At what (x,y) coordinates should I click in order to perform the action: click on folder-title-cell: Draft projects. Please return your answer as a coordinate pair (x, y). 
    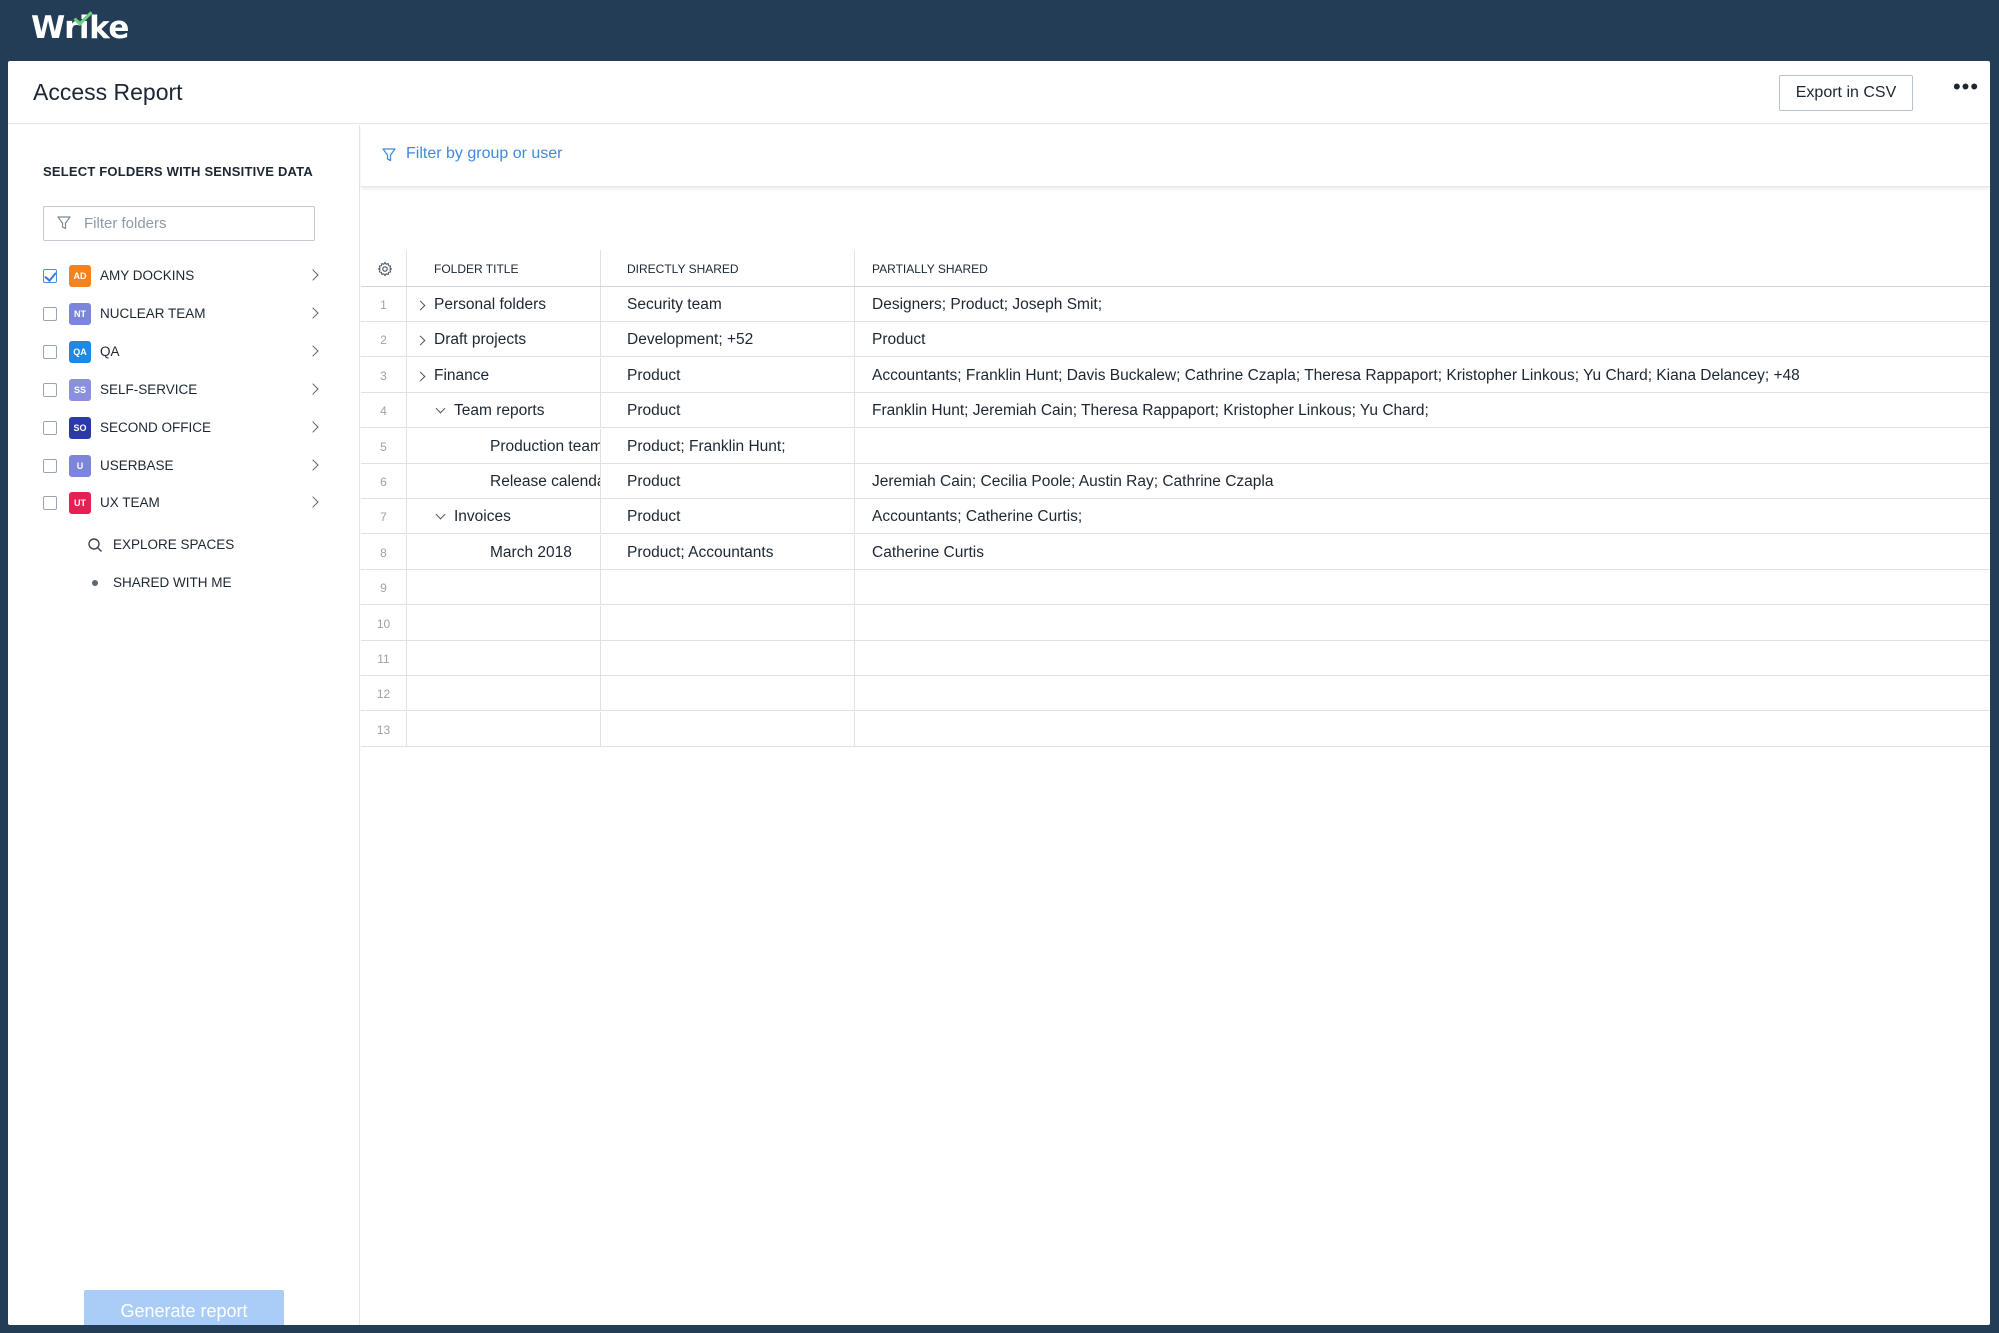
    Looking at the image, I should click on (504, 339).